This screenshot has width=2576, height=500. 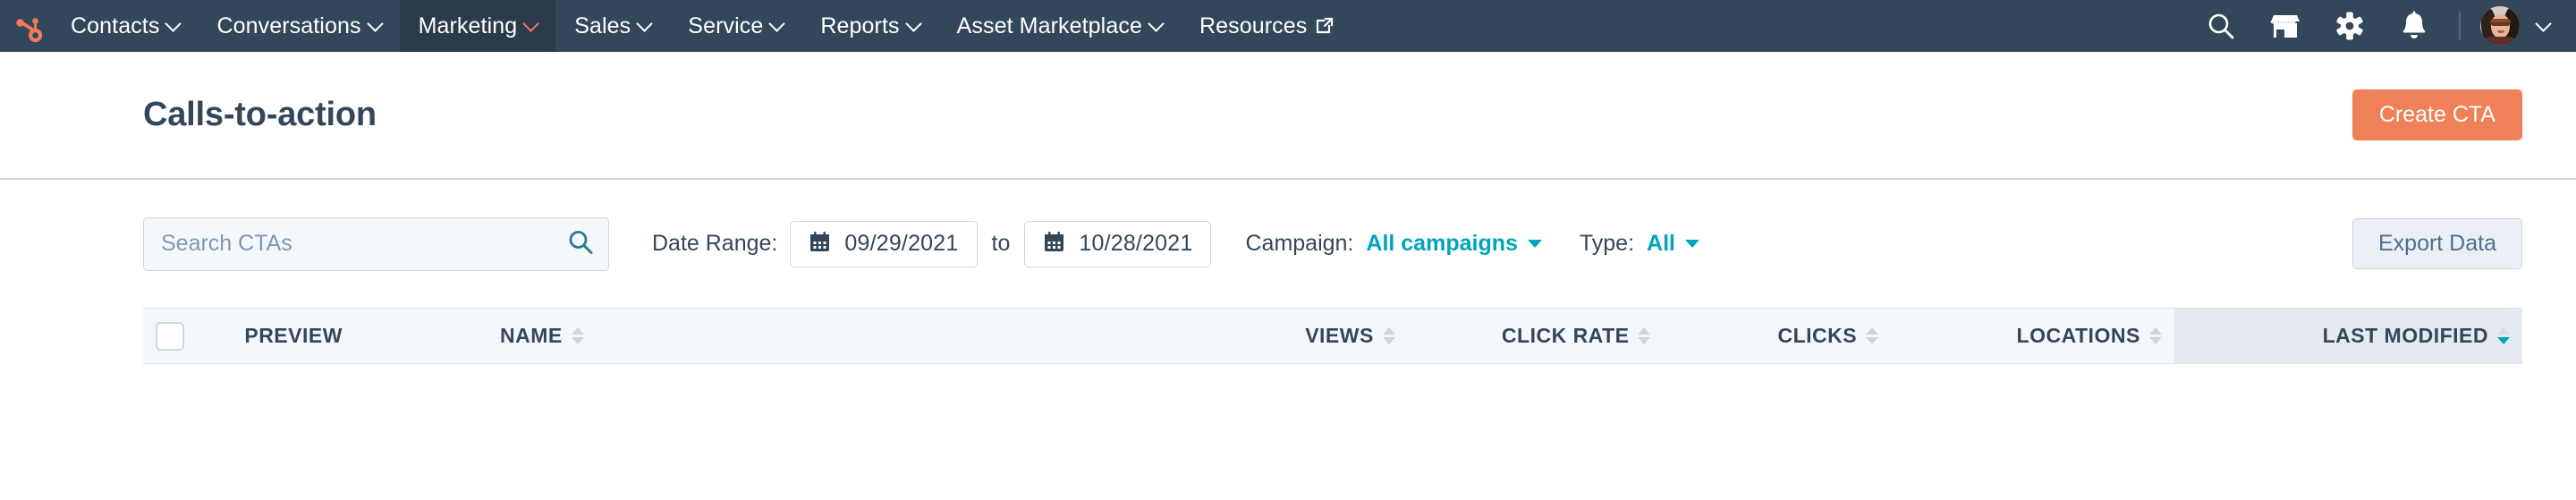 What do you see at coordinates (2285, 26) in the screenshot?
I see `marketplace-icon` at bounding box center [2285, 26].